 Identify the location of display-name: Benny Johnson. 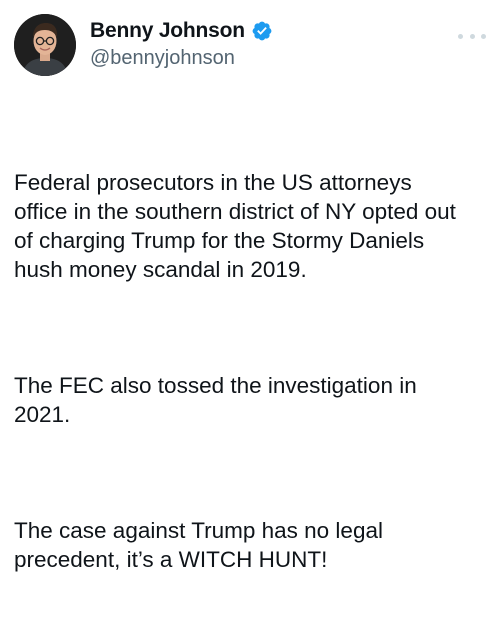
(167, 31).